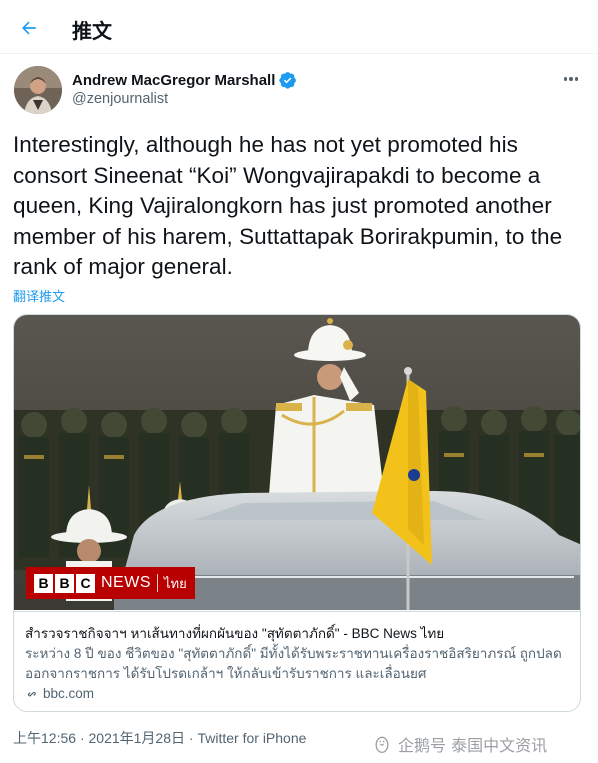 The height and width of the screenshot is (763, 598). Describe the element at coordinates (173, 80) in the screenshot. I see `author-name: Andrew MacGregor Marshall` at that location.